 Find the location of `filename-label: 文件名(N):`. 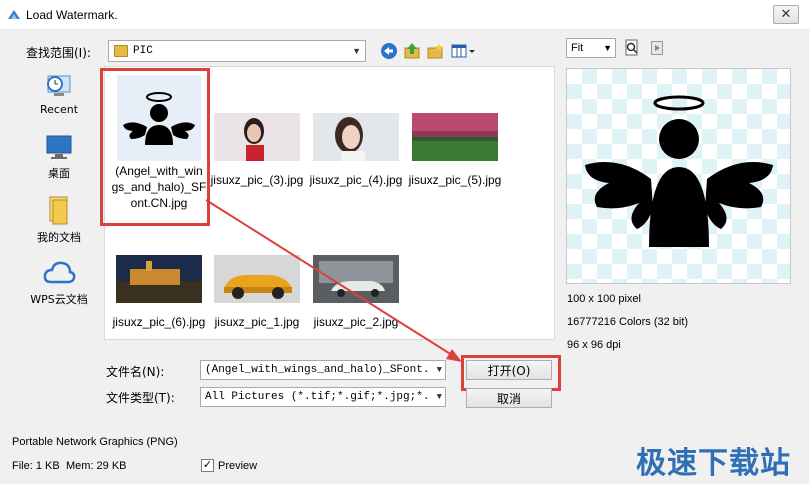

filename-label: 文件名(N): is located at coordinates (135, 372).